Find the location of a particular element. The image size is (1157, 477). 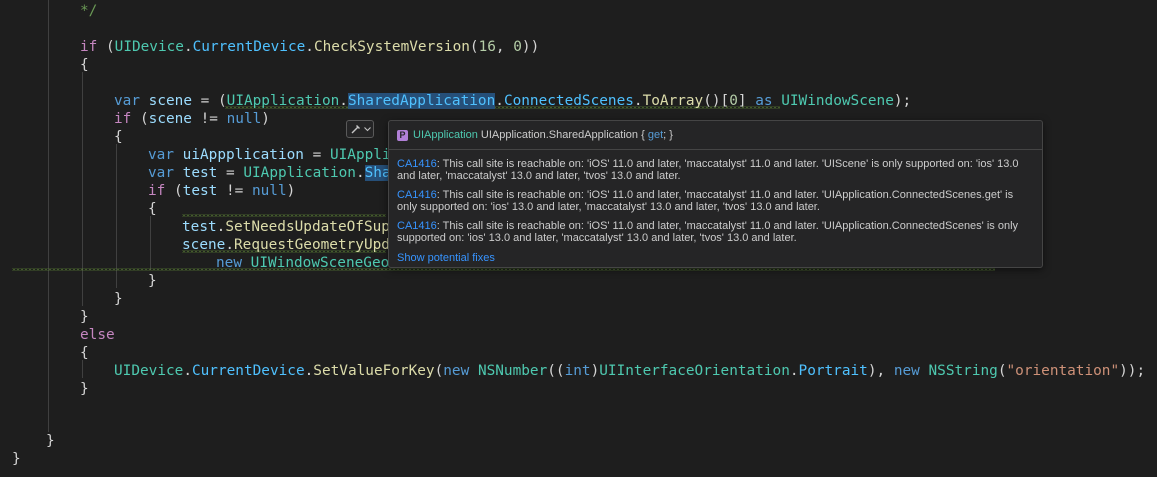

comment-end: */ is located at coordinates (89, 11).